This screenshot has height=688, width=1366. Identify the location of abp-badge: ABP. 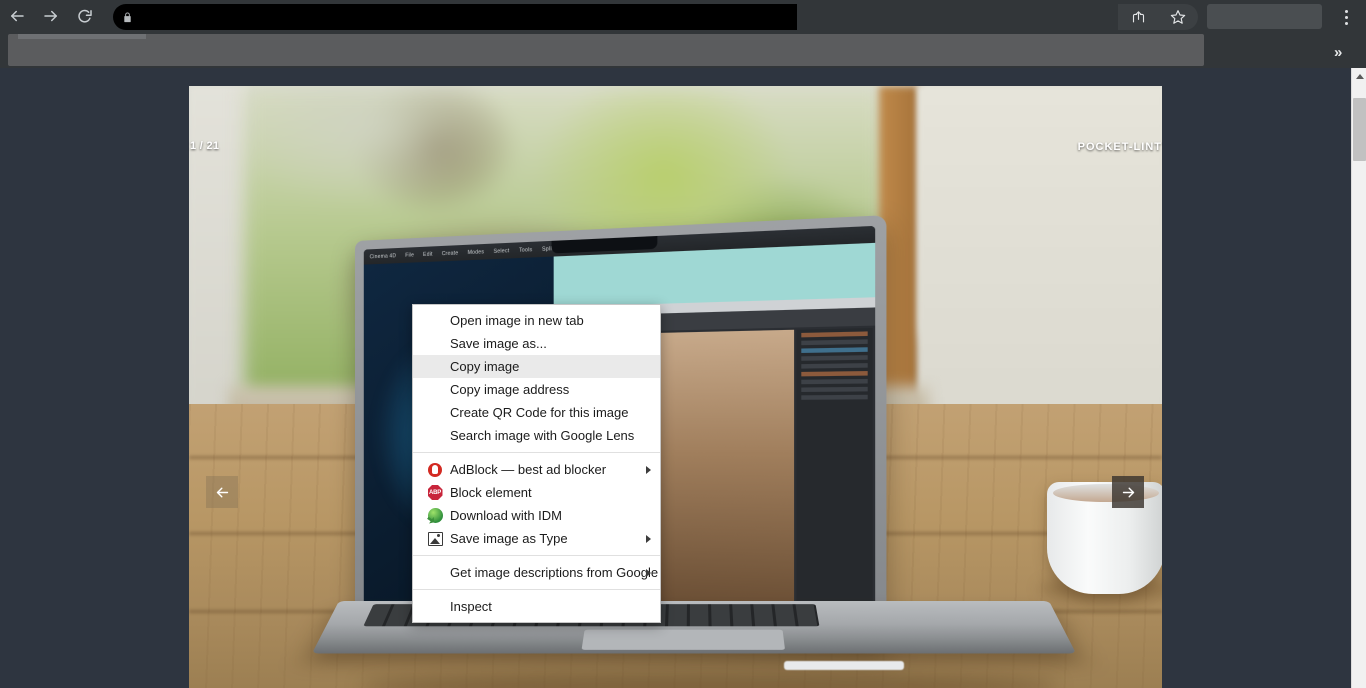
(435, 492).